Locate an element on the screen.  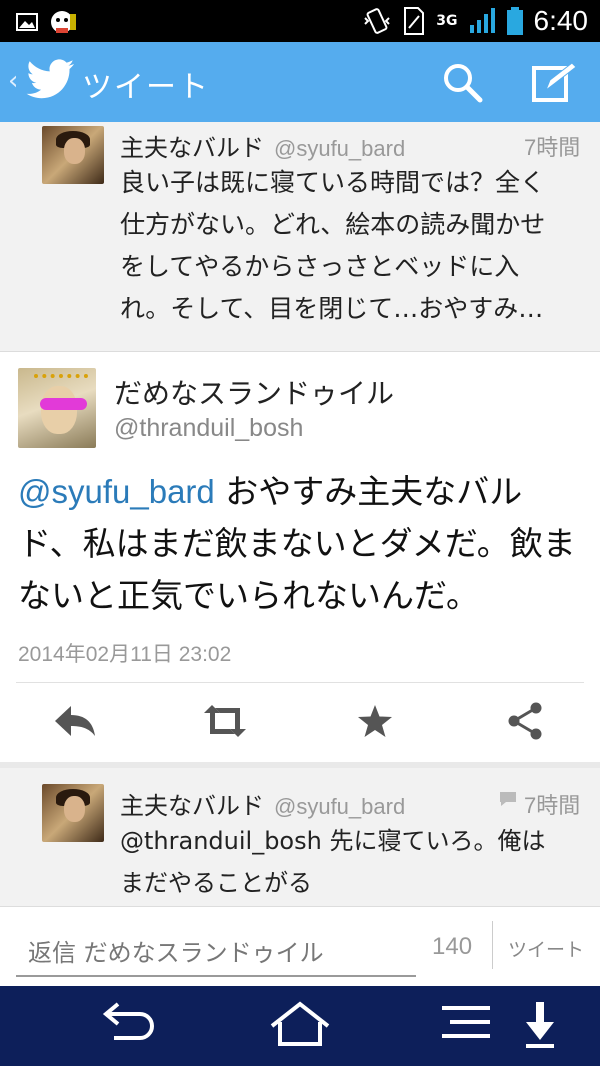
tweet-date: 2014年02月11日 23:02 is located at coordinates (125, 654).